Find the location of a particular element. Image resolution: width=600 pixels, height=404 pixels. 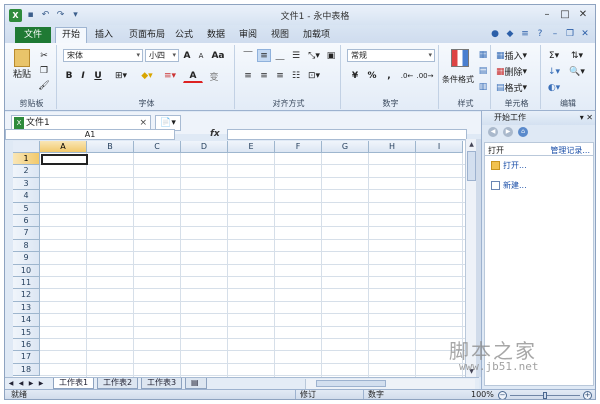

line-color-icon: ≡▾ is located at coordinates (170, 76).